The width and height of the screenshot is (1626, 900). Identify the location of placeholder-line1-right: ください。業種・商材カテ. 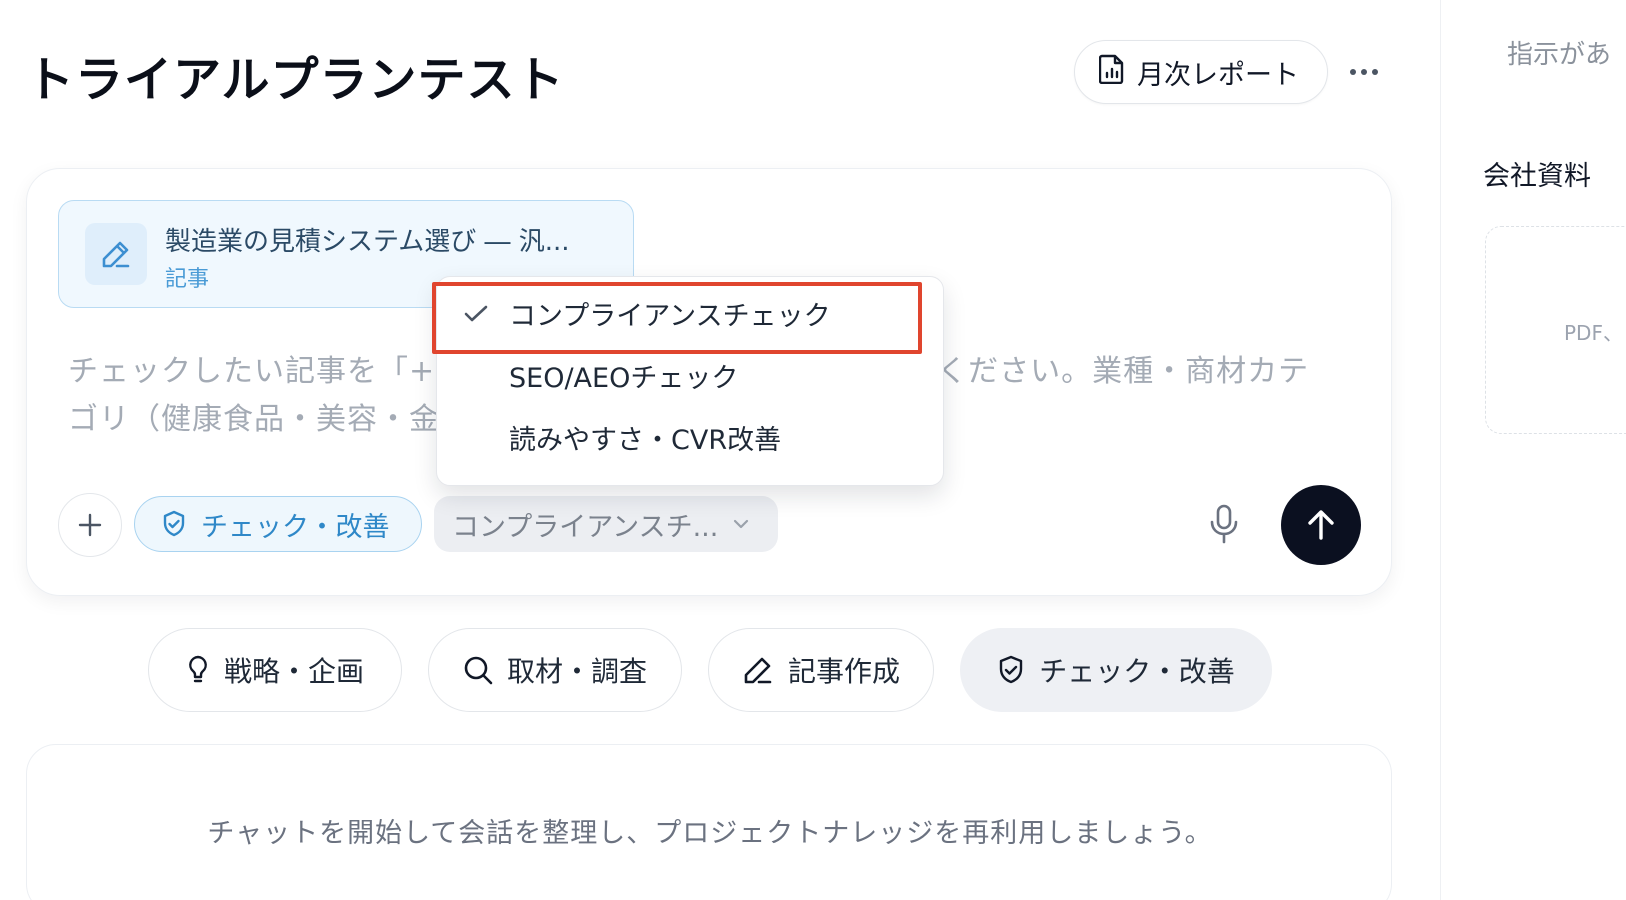
(1123, 371).